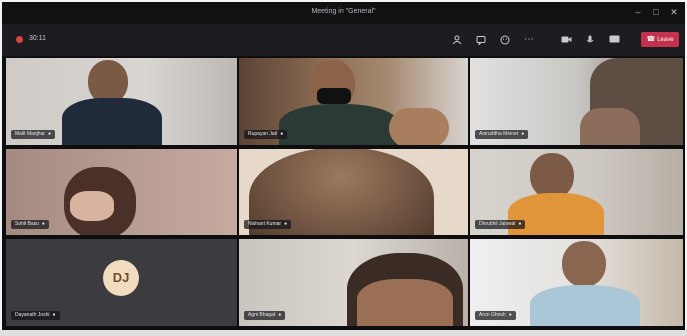 The width and height of the screenshot is (687, 336). I want to click on participant-name-tag: Malit Manjhar ●, so click(33, 134).